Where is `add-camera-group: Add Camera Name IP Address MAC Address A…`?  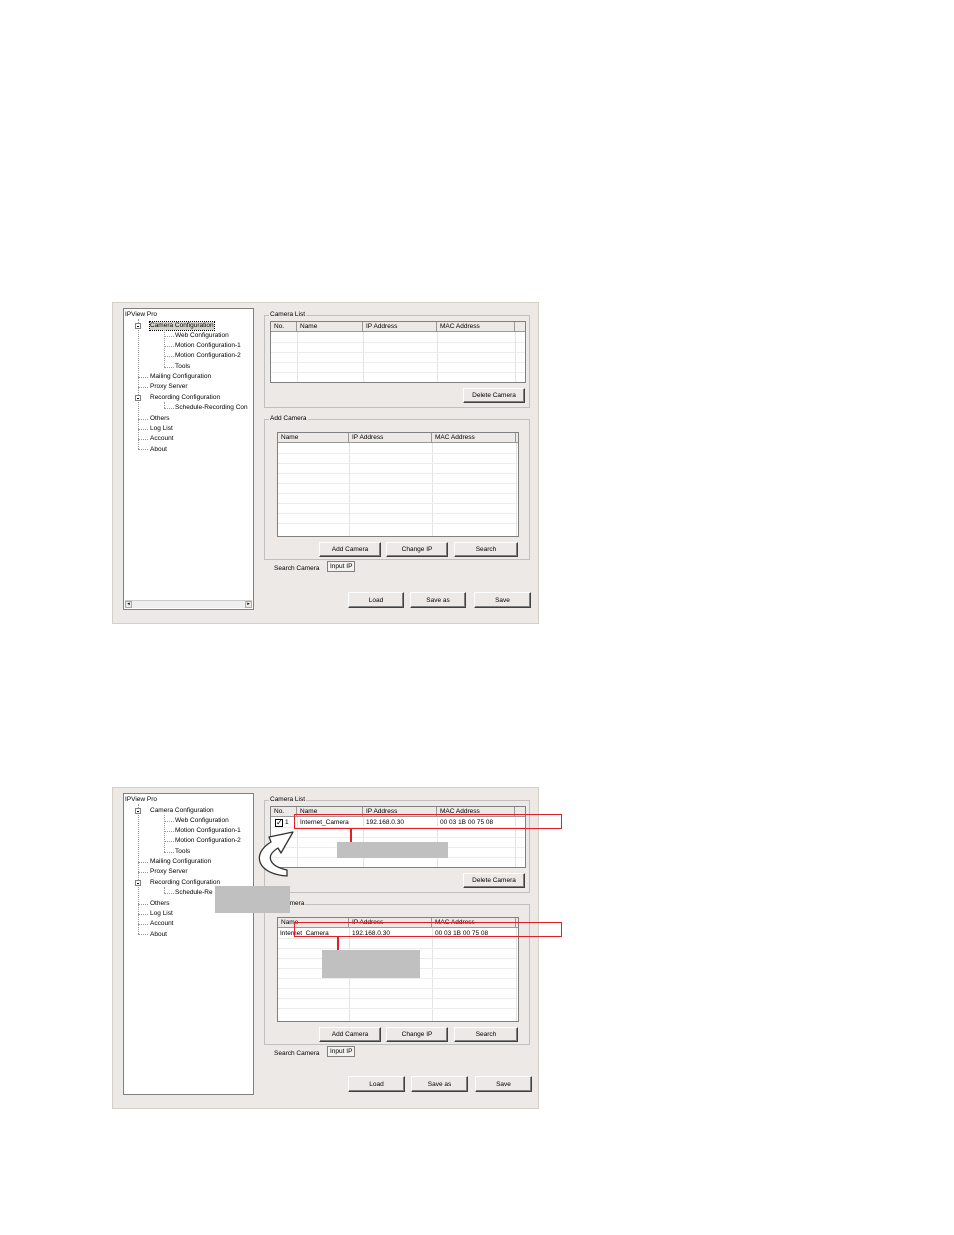 add-camera-group: Add Camera Name IP Address MAC Address A… is located at coordinates (397, 487).